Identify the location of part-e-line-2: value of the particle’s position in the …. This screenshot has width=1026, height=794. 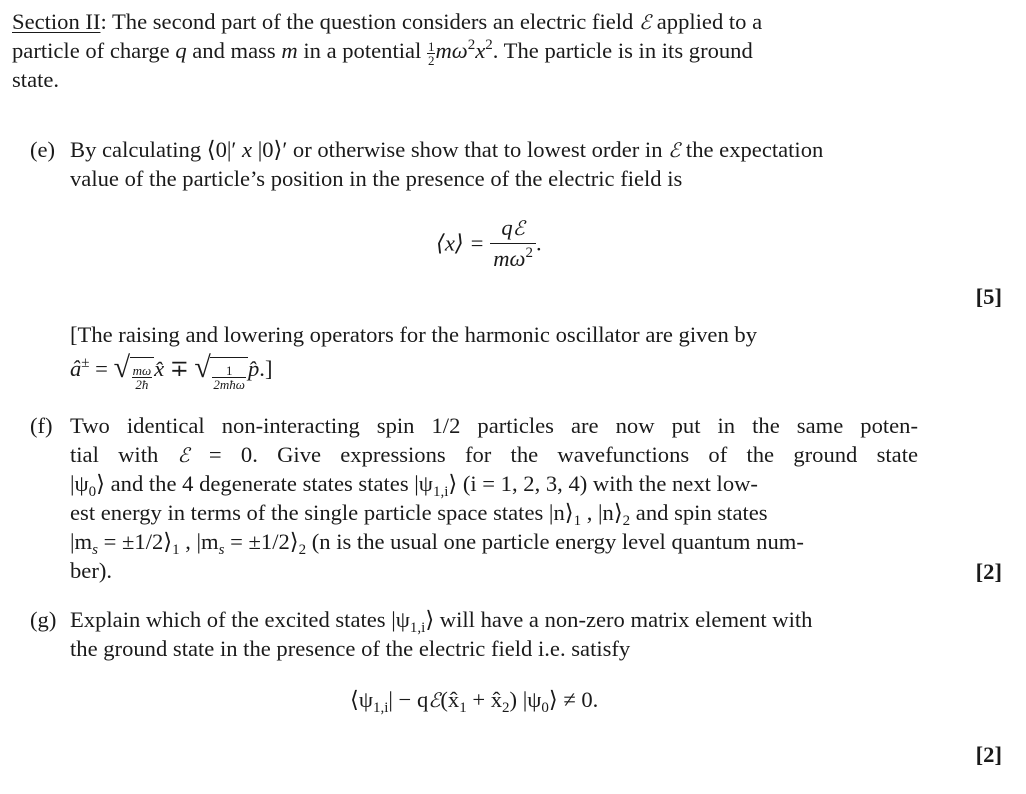
(376, 178).